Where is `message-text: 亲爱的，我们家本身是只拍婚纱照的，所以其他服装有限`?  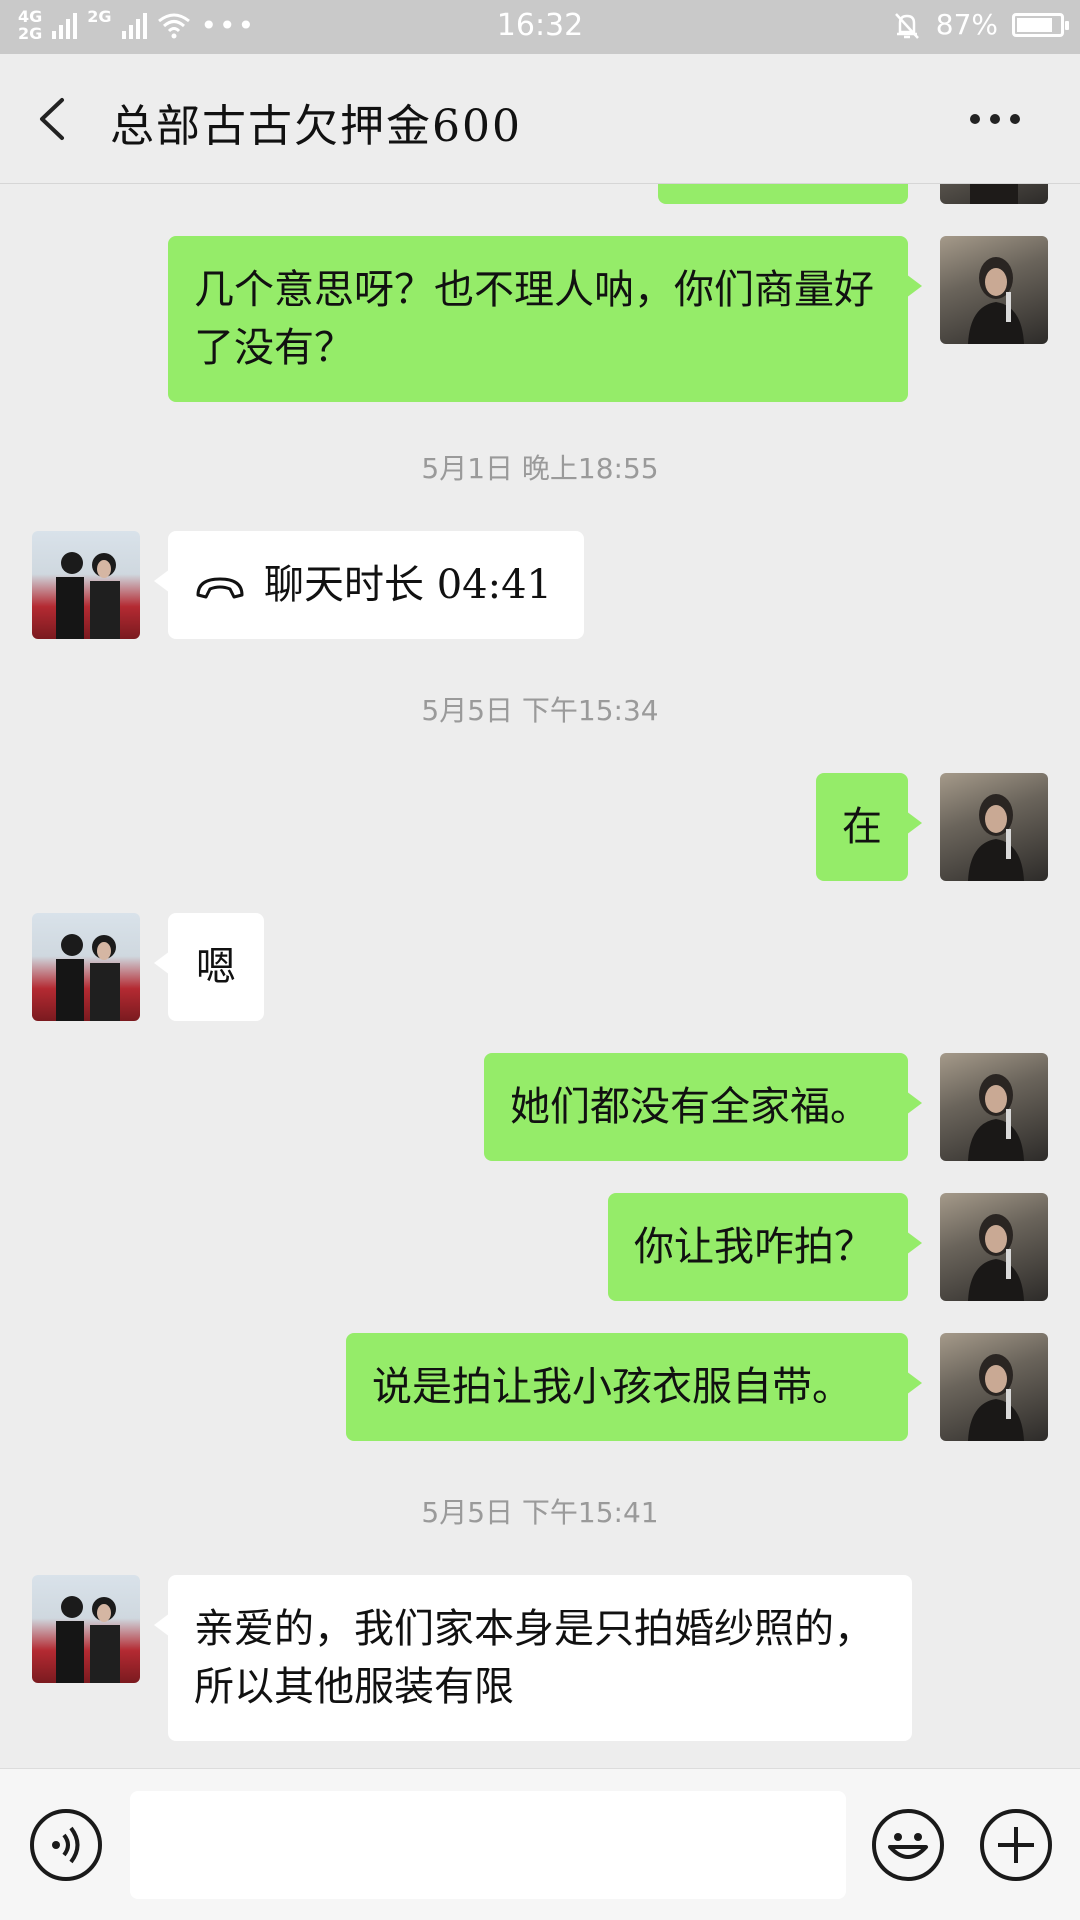
message-text: 亲爱的，我们家本身是只拍婚纱照的，所以其他服装有限 is located at coordinates (534, 1658).